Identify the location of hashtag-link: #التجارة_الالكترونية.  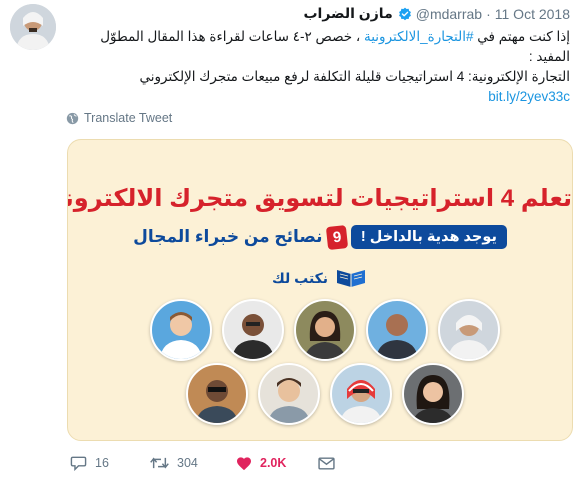
(419, 36).